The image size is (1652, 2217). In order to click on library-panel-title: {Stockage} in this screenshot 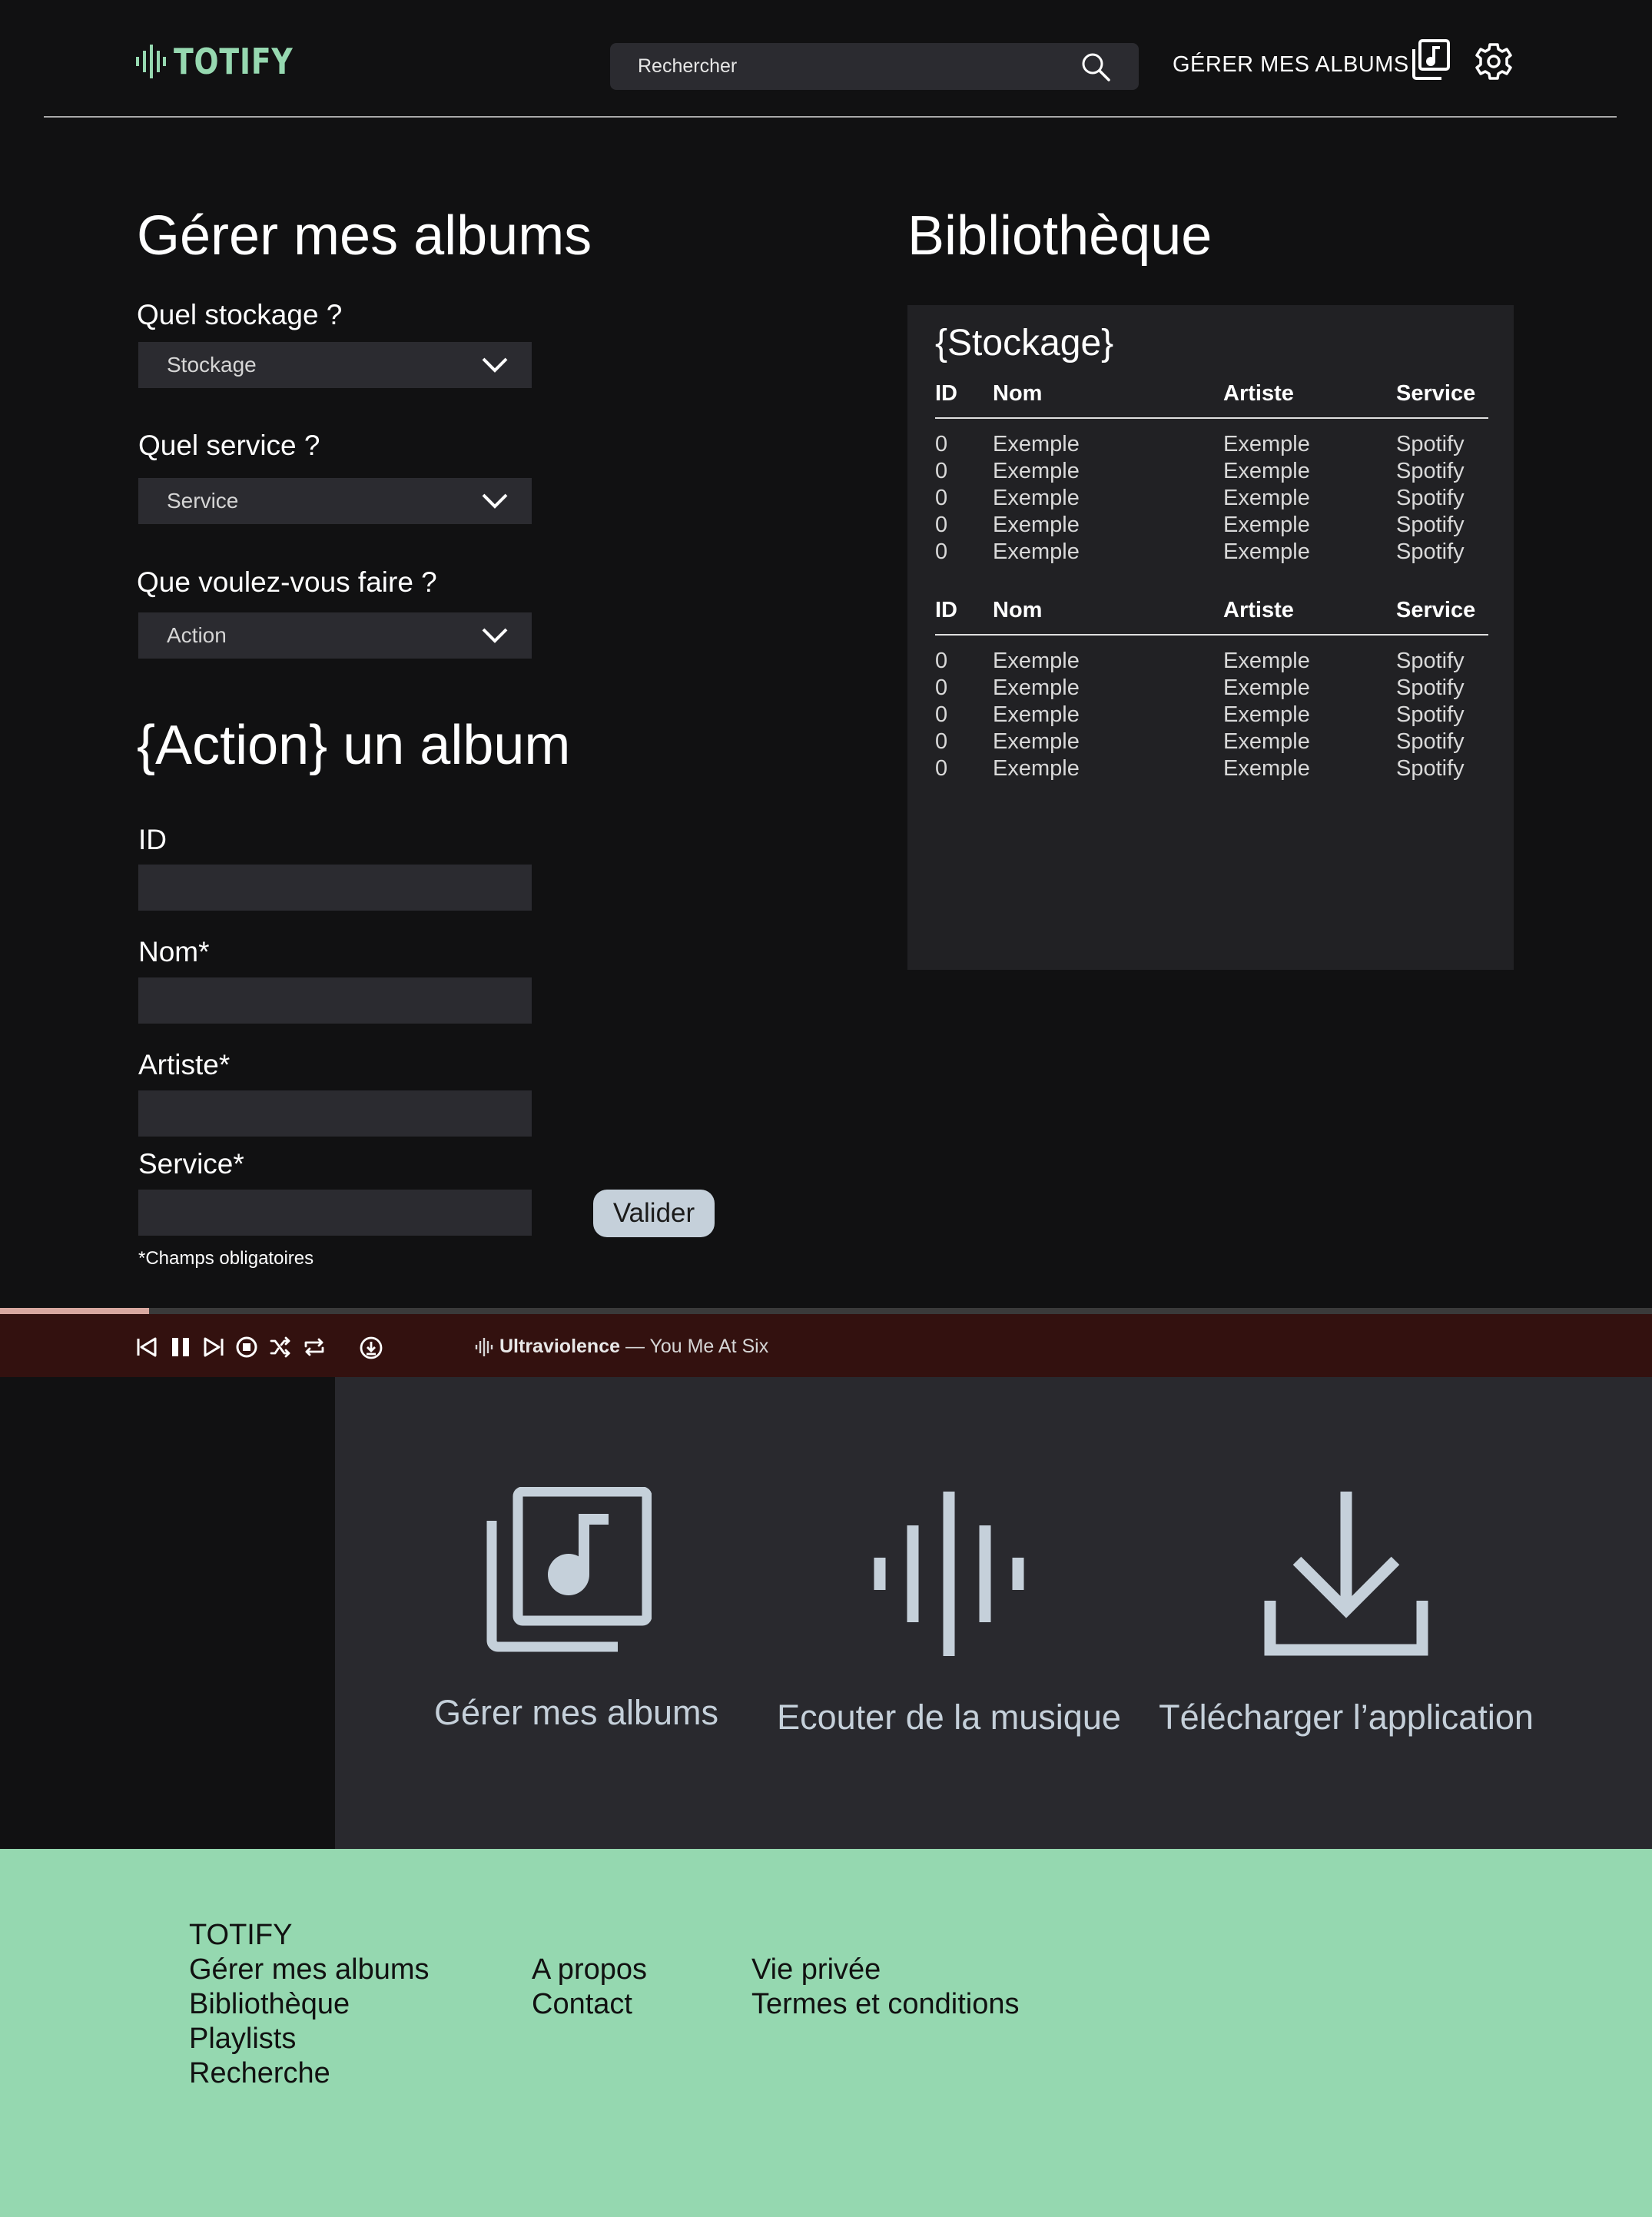, I will do `click(1024, 343)`.